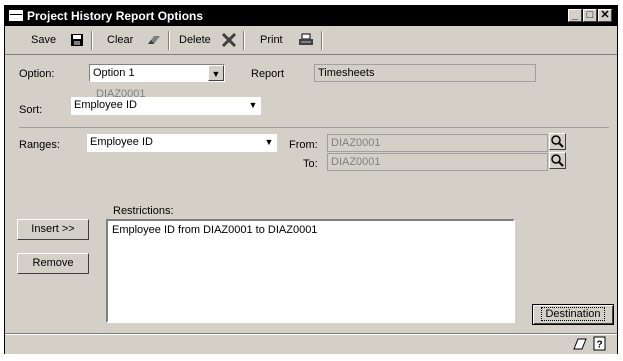 Image resolution: width=623 pixels, height=361 pixels. What do you see at coordinates (16, 15) in the screenshot?
I see `window-menu-icon` at bounding box center [16, 15].